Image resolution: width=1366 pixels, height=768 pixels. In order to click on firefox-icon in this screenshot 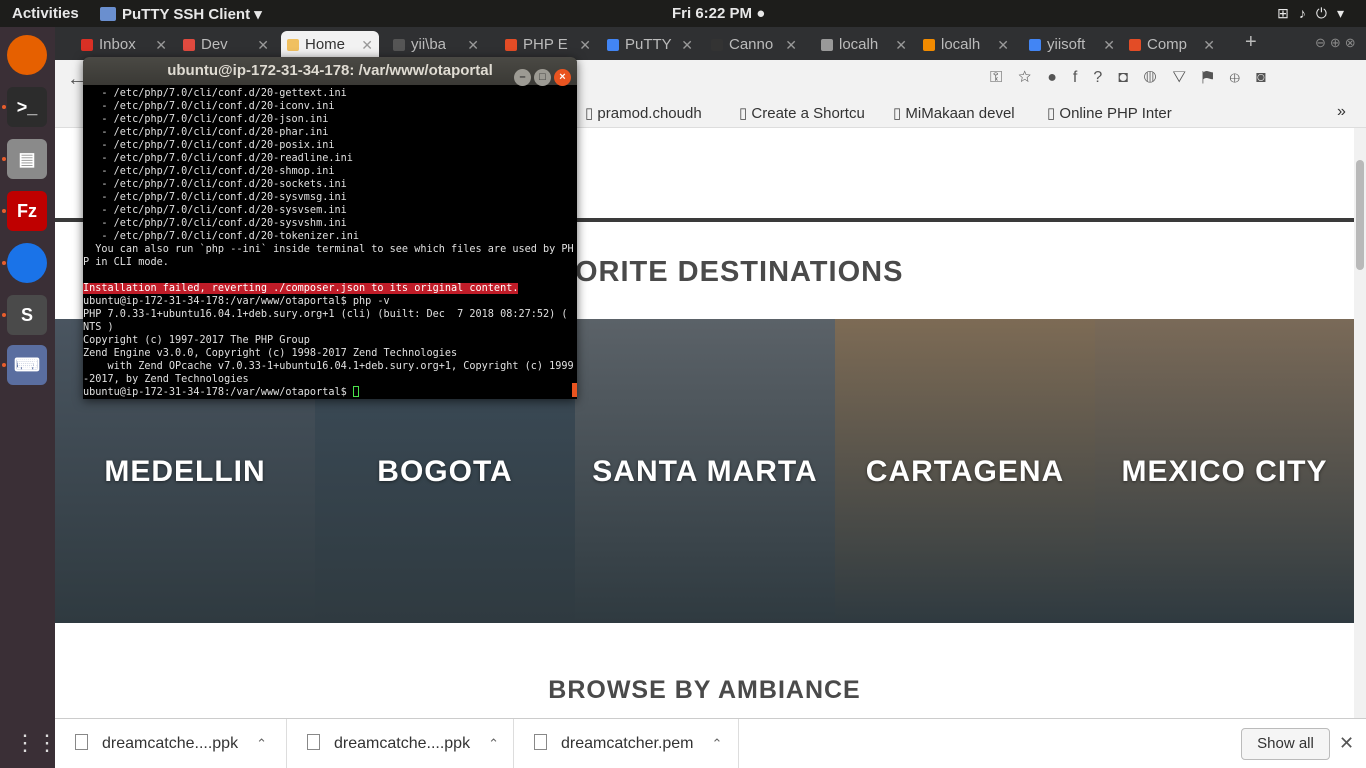, I will do `click(27, 55)`.